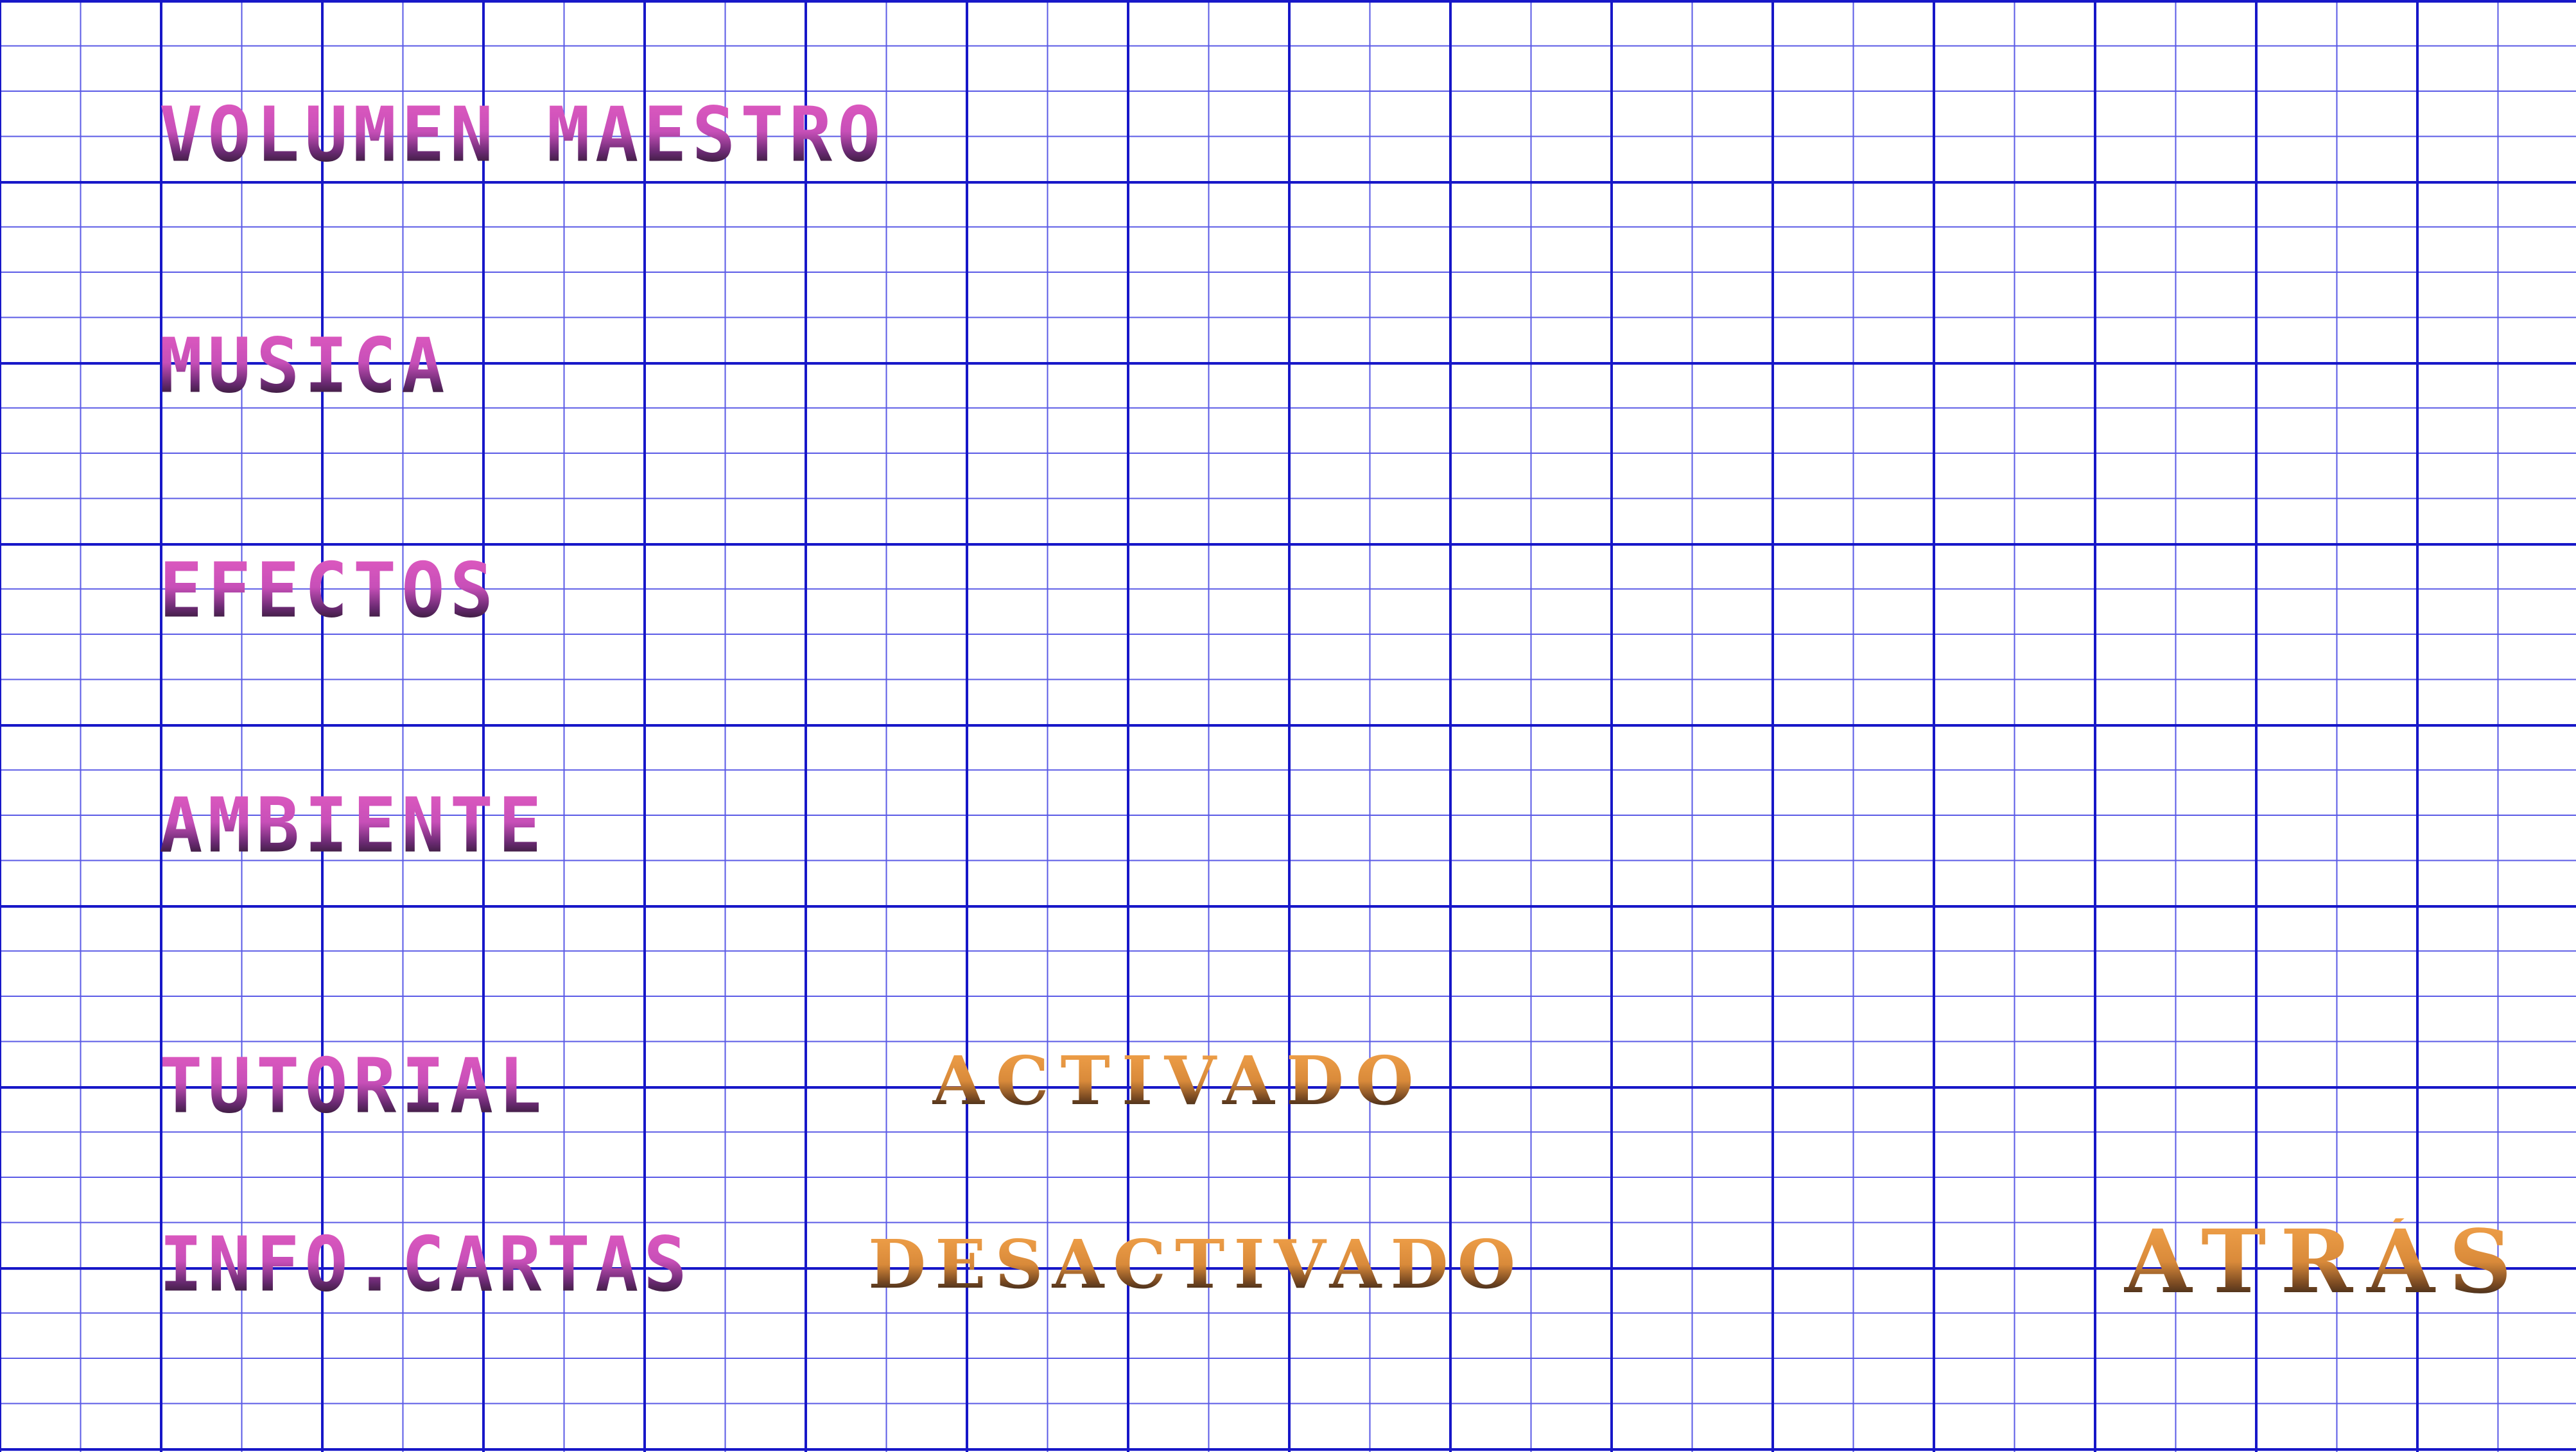 The image size is (2576, 1452). I want to click on effects-label: EFECTOS, so click(329, 591).